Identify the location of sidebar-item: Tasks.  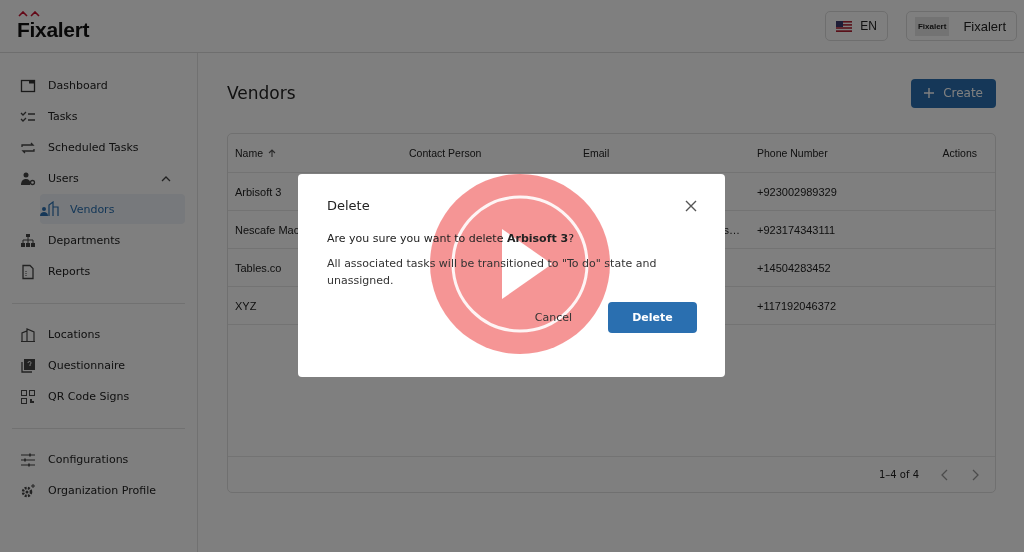
(102, 116).